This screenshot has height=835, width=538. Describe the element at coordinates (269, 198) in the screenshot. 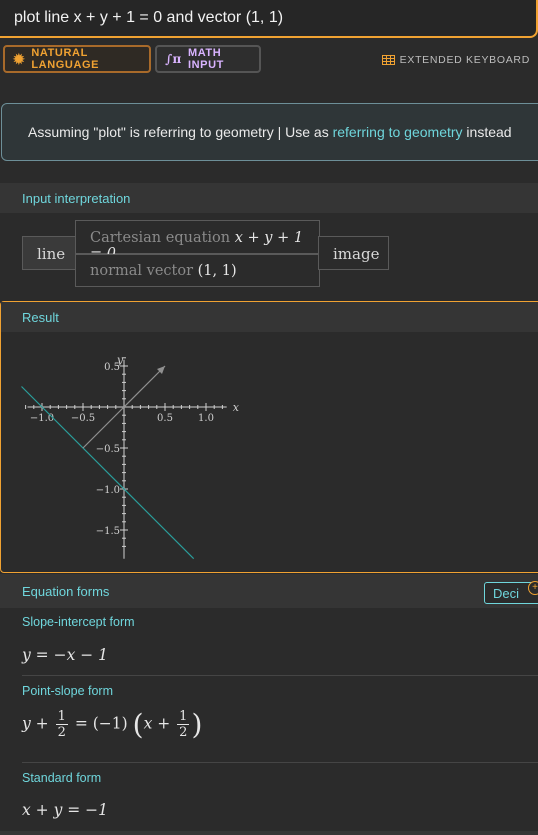

I see `input-interpretation-header: Input interpretation` at that location.